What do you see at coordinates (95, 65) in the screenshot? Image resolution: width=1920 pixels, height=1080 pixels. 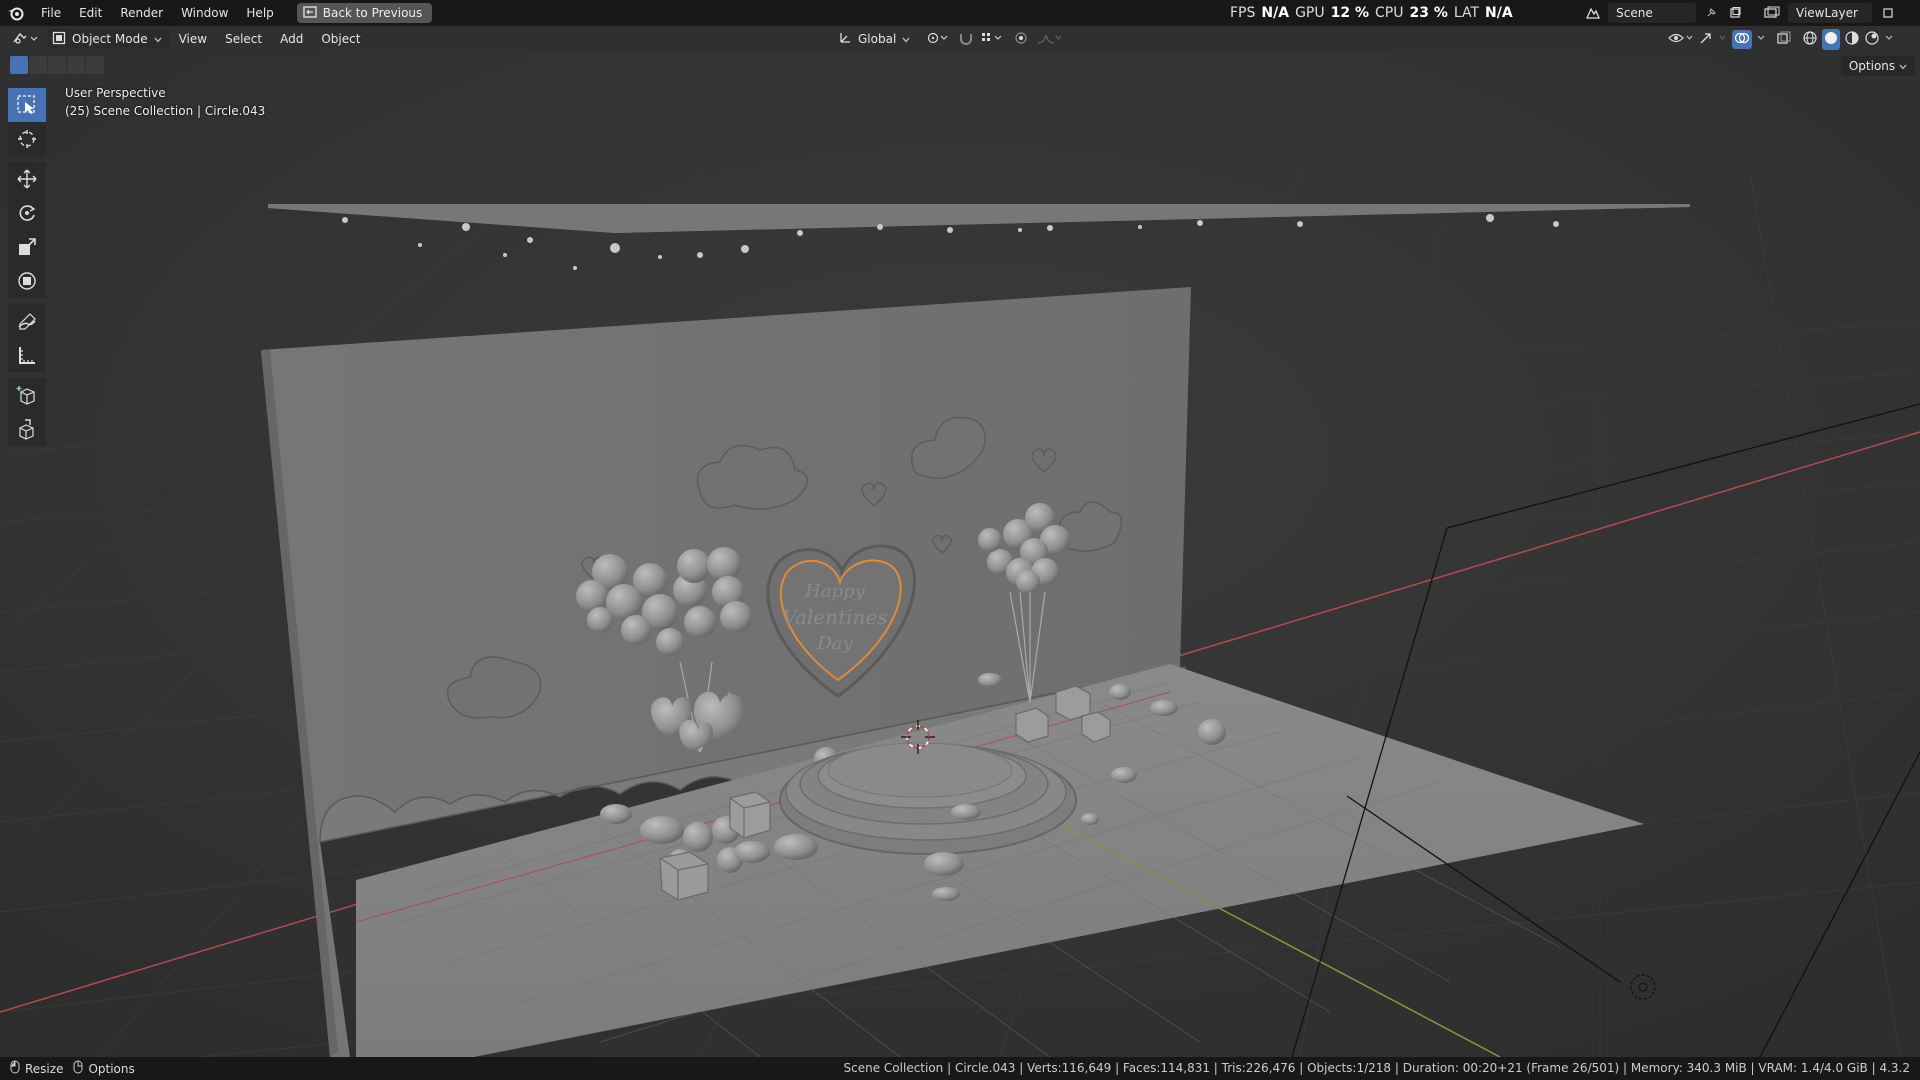 I see `select-mode-intersect-icon` at bounding box center [95, 65].